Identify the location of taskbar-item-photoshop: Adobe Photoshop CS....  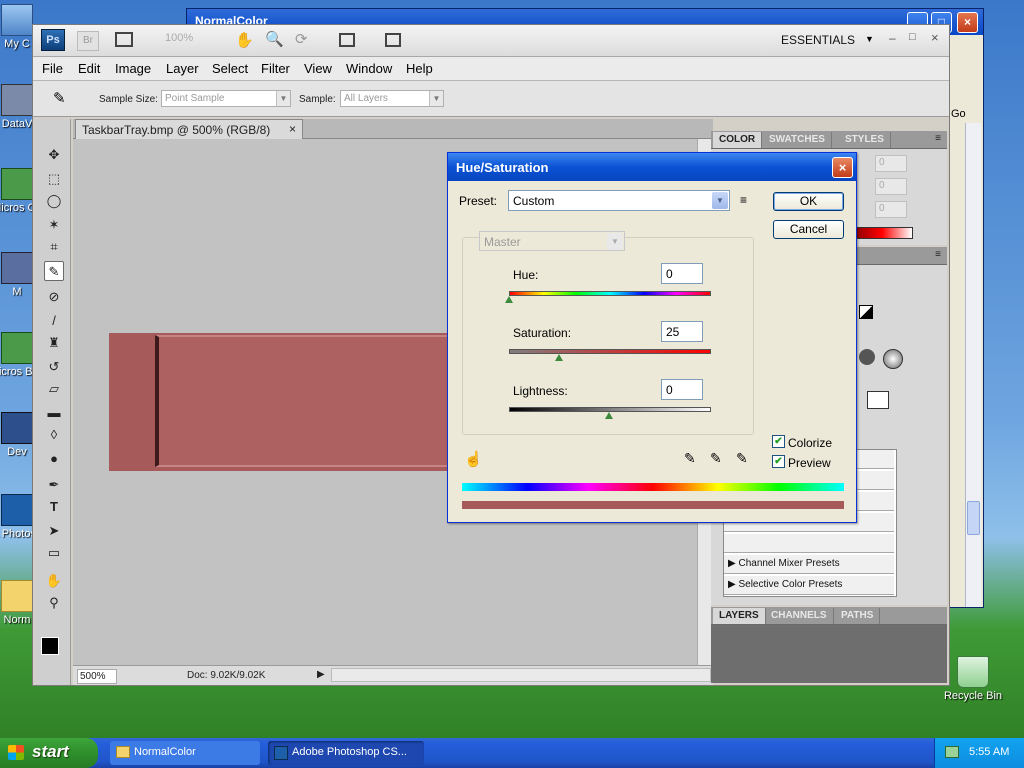
(346, 753).